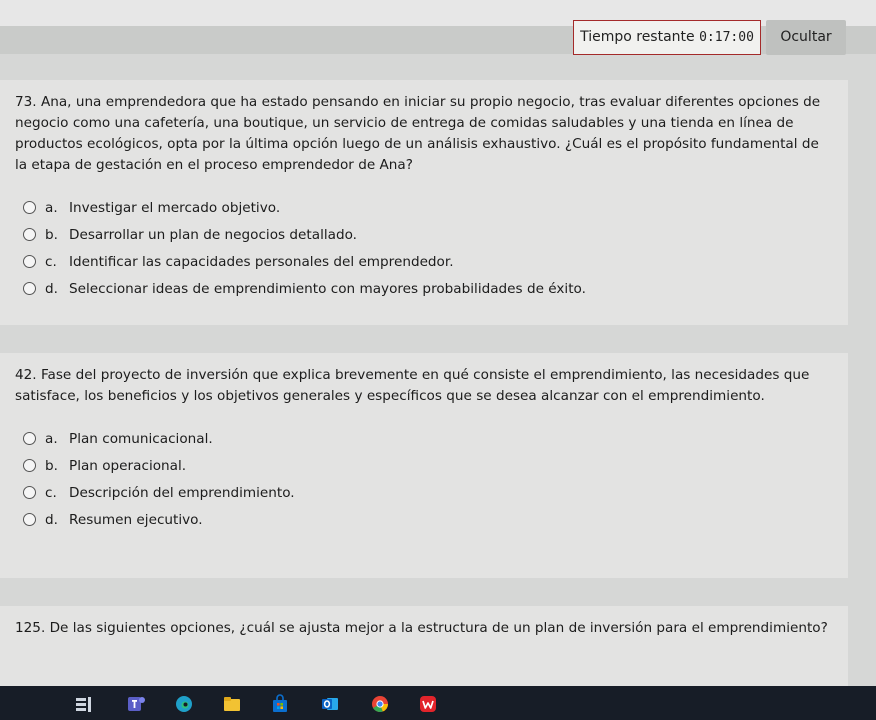 The width and height of the screenshot is (876, 720). I want to click on edge-icon, so click(184, 704).